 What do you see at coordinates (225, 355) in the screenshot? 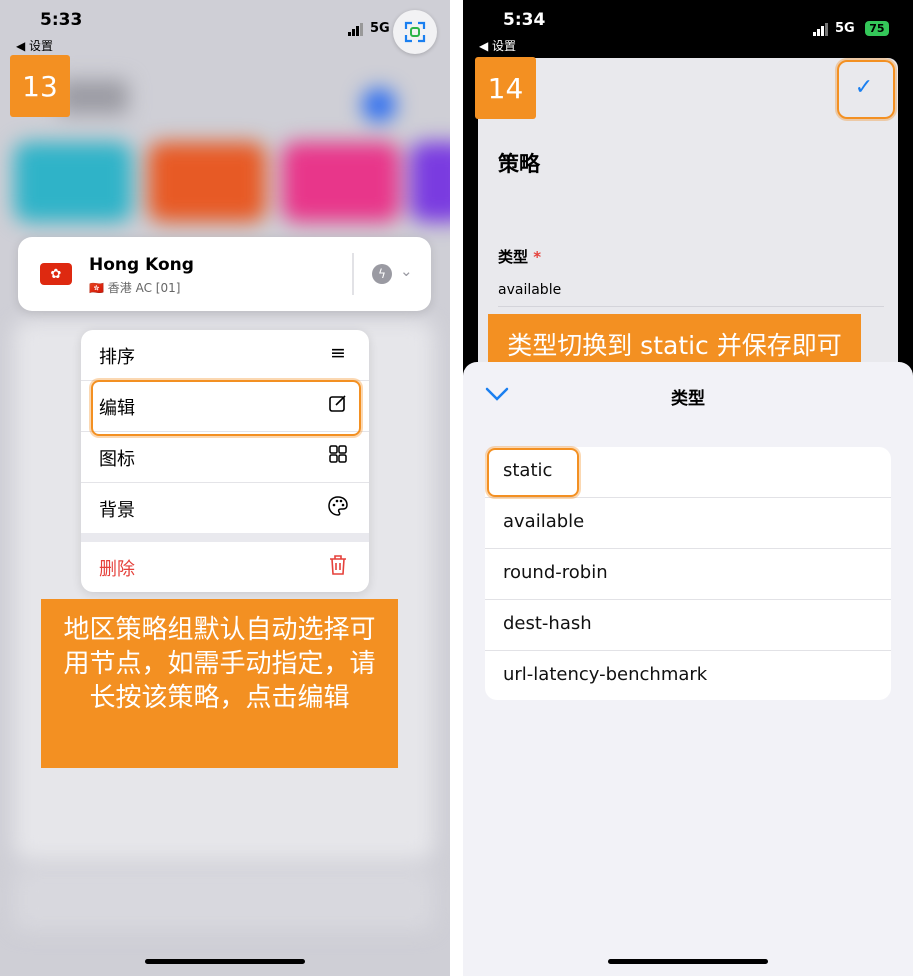
I see `menu-item-sort: 排序 ≡` at bounding box center [225, 355].